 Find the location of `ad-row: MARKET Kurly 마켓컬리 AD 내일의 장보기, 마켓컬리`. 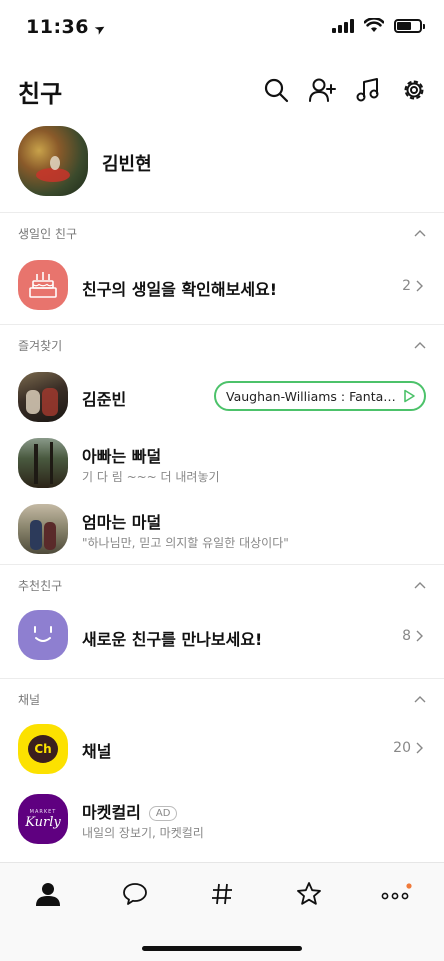

ad-row: MARKET Kurly 마켓컬리 AD 내일의 장보기, 마켓컬리 is located at coordinates (222, 819).